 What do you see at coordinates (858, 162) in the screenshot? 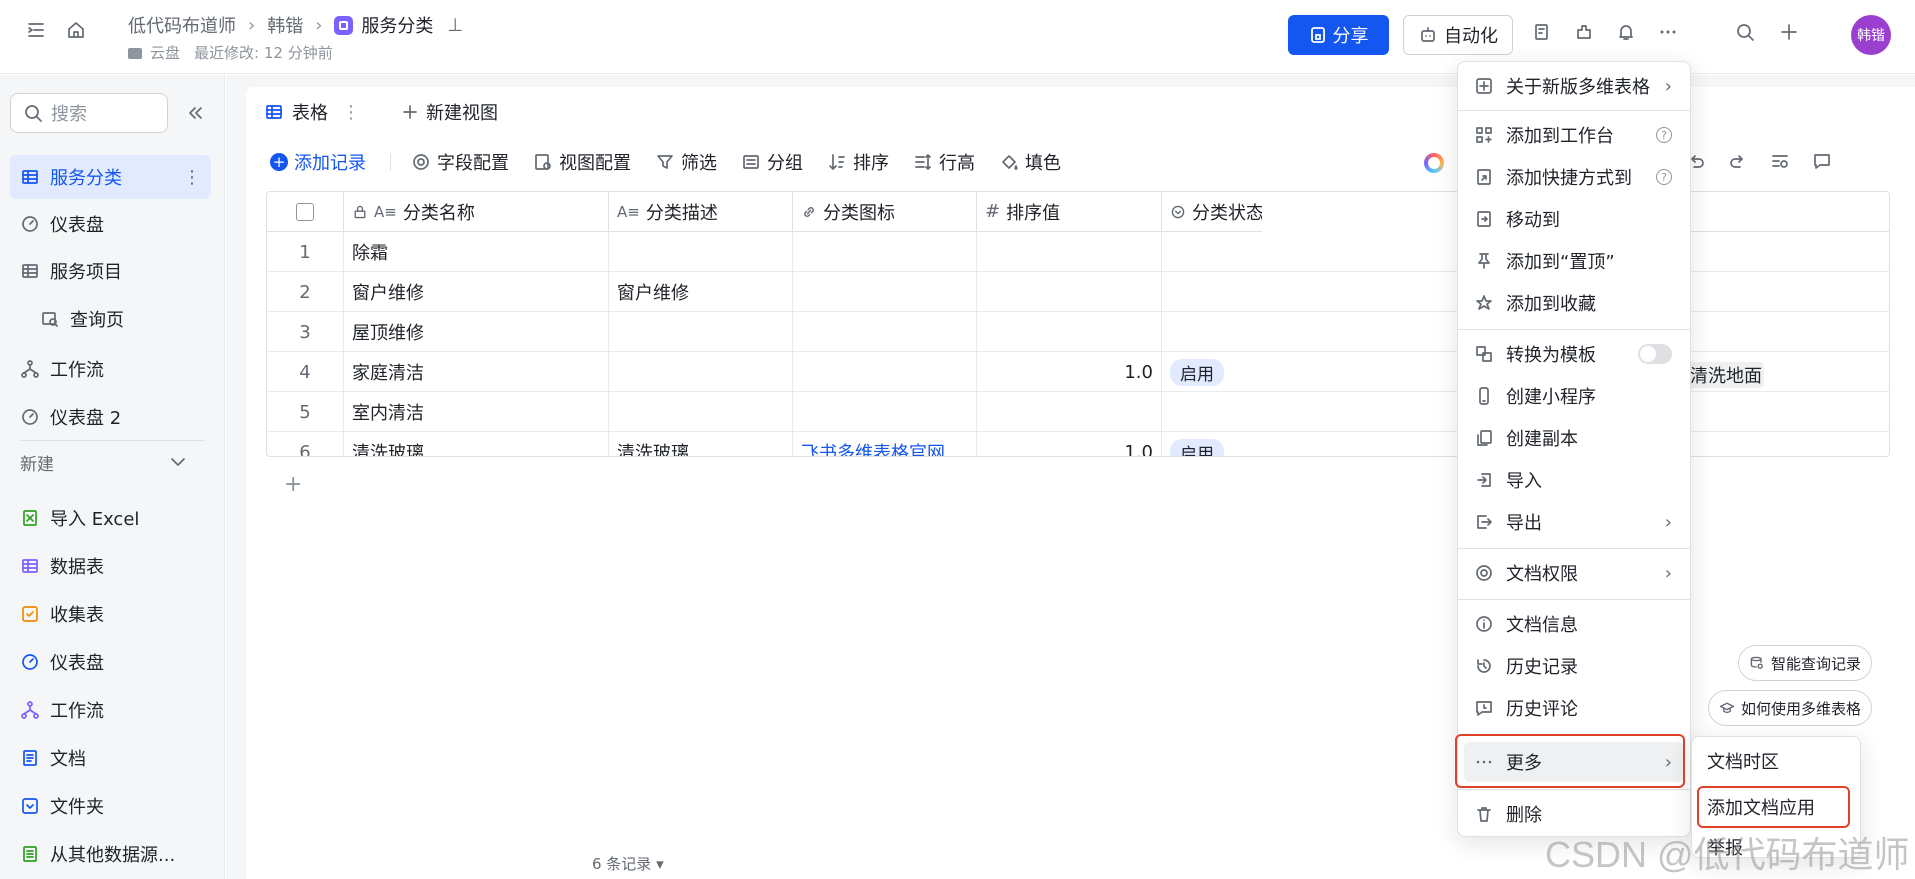
I see `sort-button: 排序` at bounding box center [858, 162].